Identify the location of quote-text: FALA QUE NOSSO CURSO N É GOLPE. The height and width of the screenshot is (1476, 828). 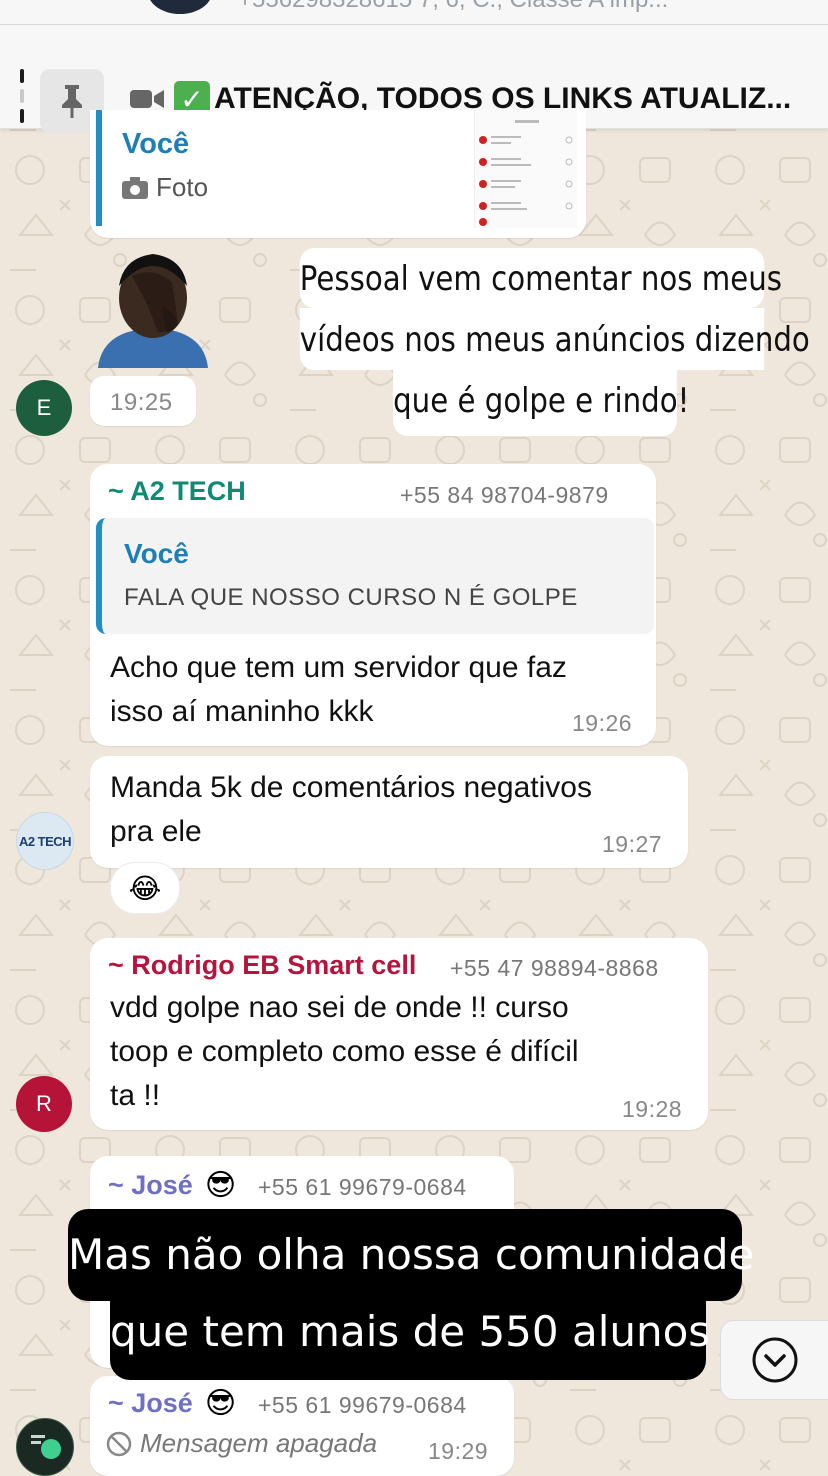
(351, 597).